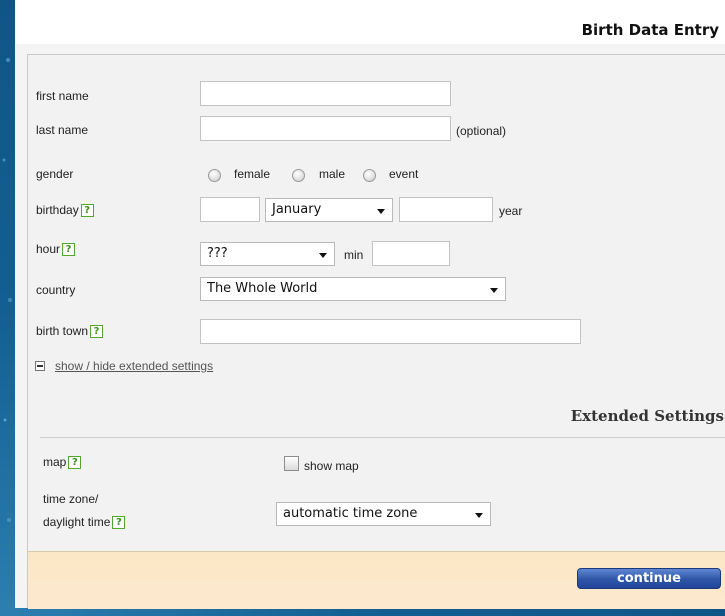  Describe the element at coordinates (48, 249) in the screenshot. I see `hour-label: hour` at that location.